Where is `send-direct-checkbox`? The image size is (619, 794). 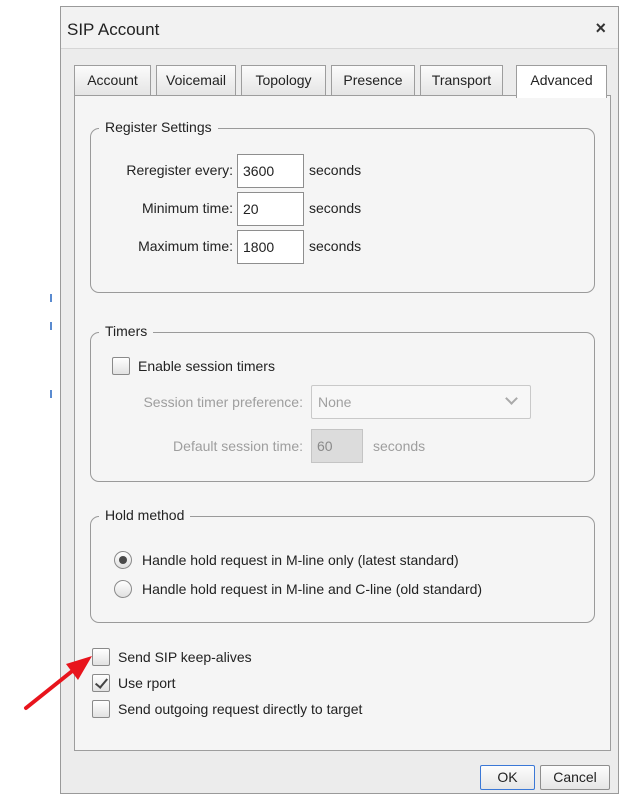
send-direct-checkbox is located at coordinates (101, 709).